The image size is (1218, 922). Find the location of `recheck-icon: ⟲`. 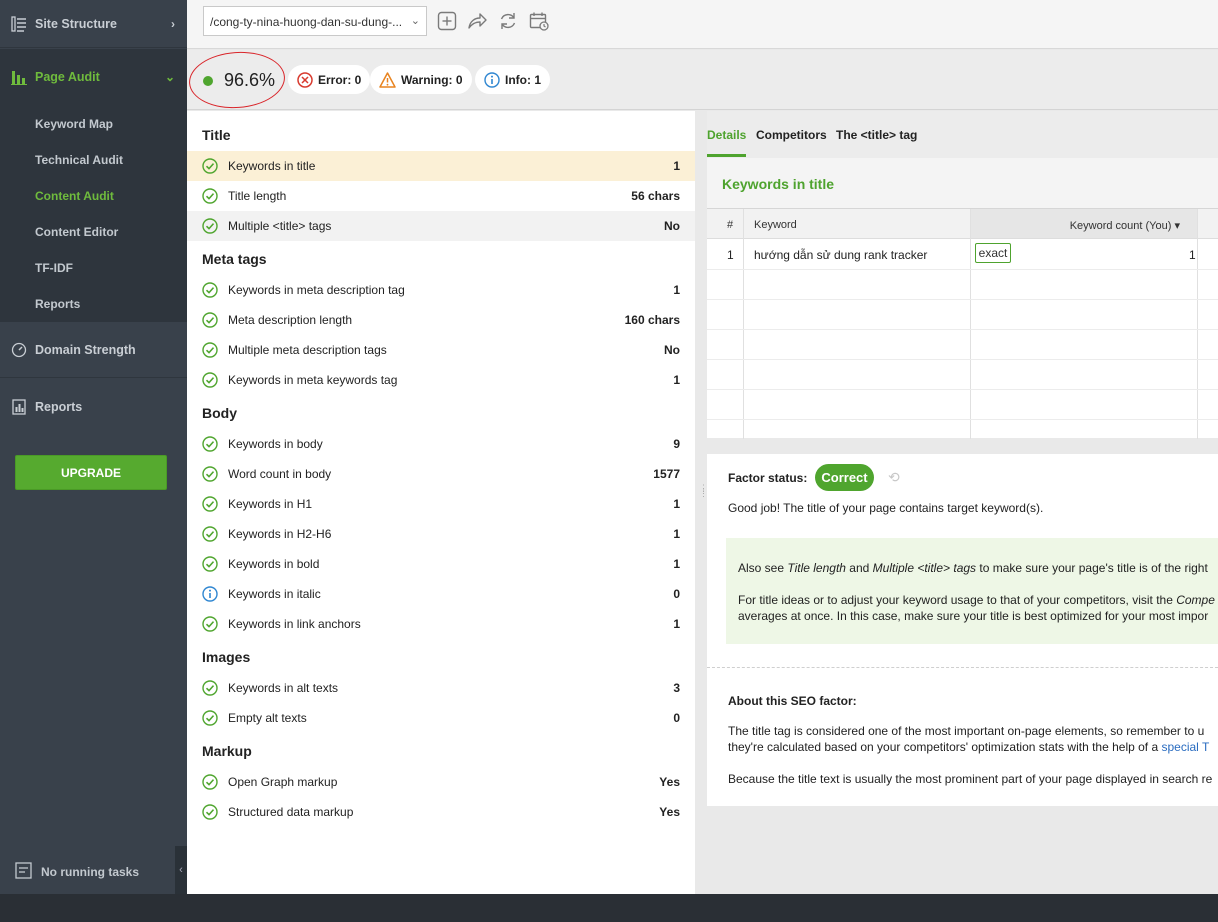

recheck-icon: ⟲ is located at coordinates (894, 477).